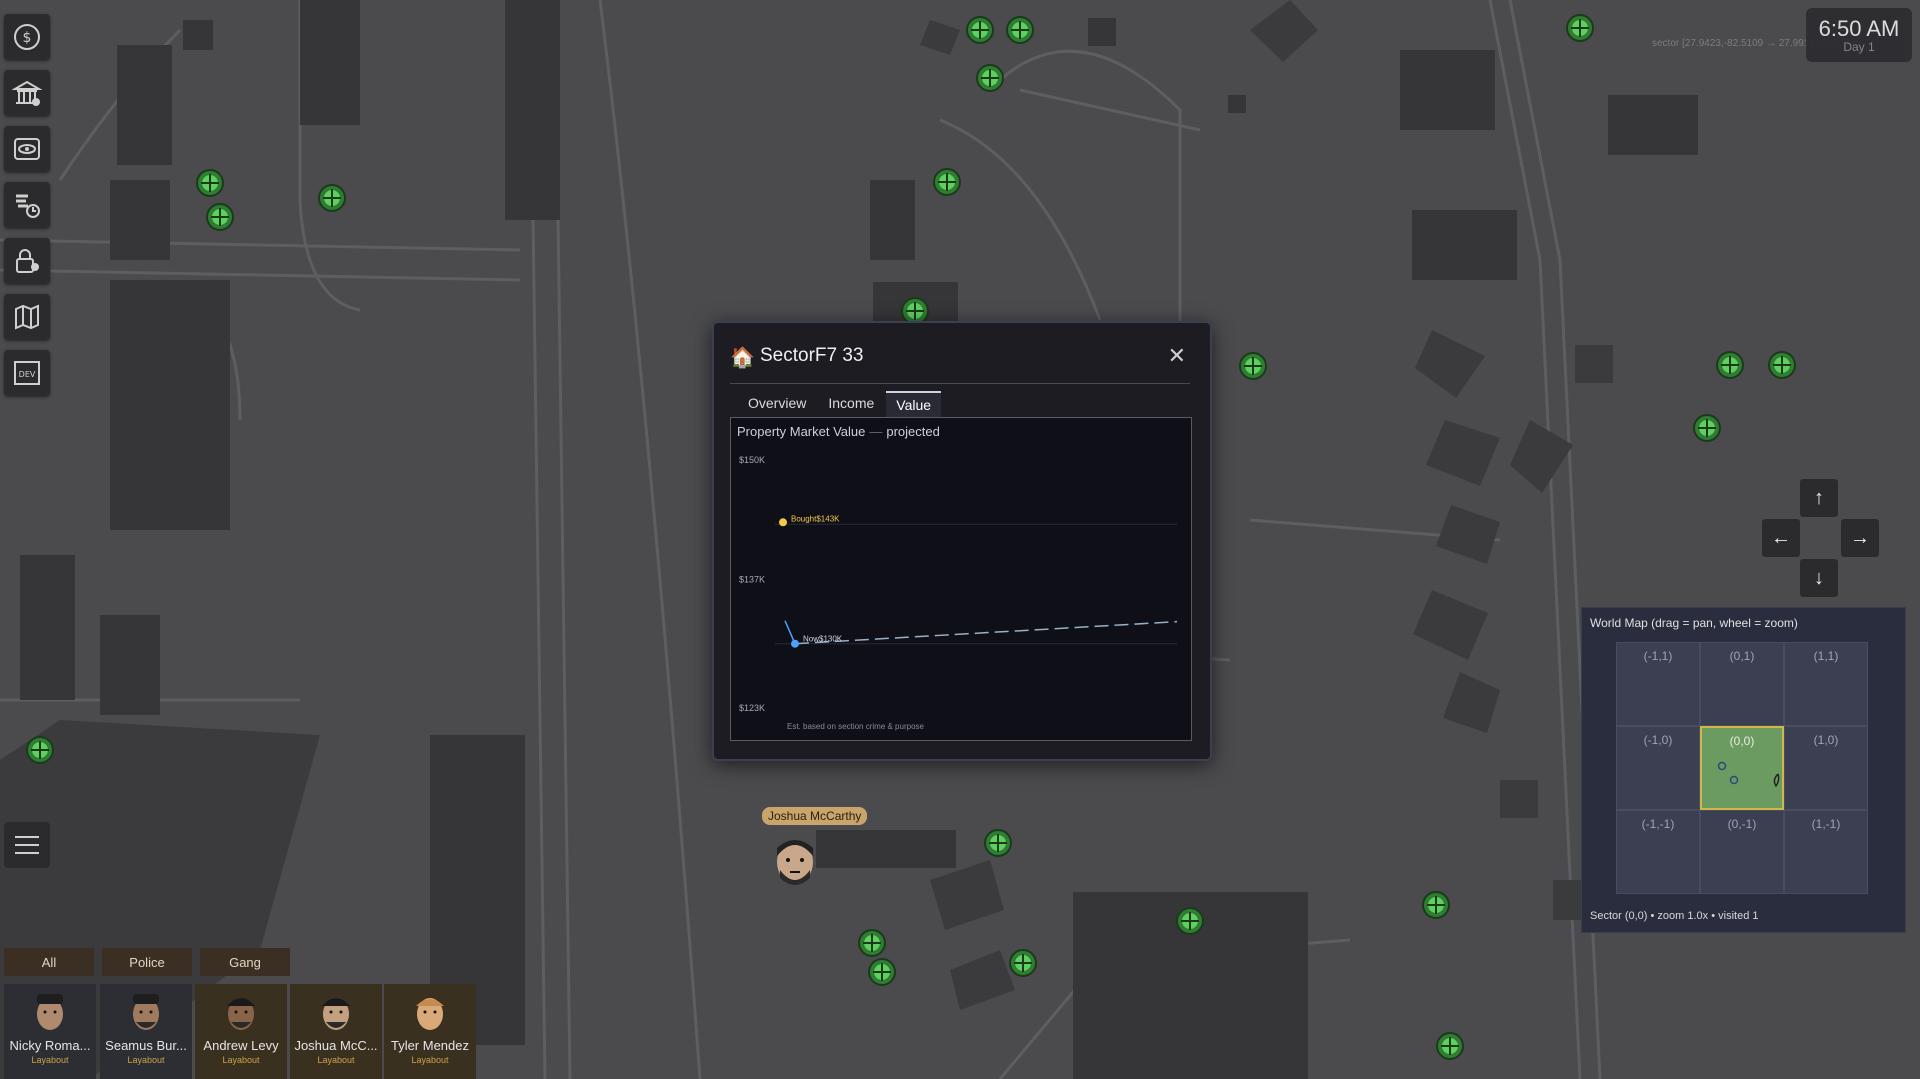 The width and height of the screenshot is (1920, 1079). I want to click on player-name-tag: Joshua McCarthy, so click(815, 816).